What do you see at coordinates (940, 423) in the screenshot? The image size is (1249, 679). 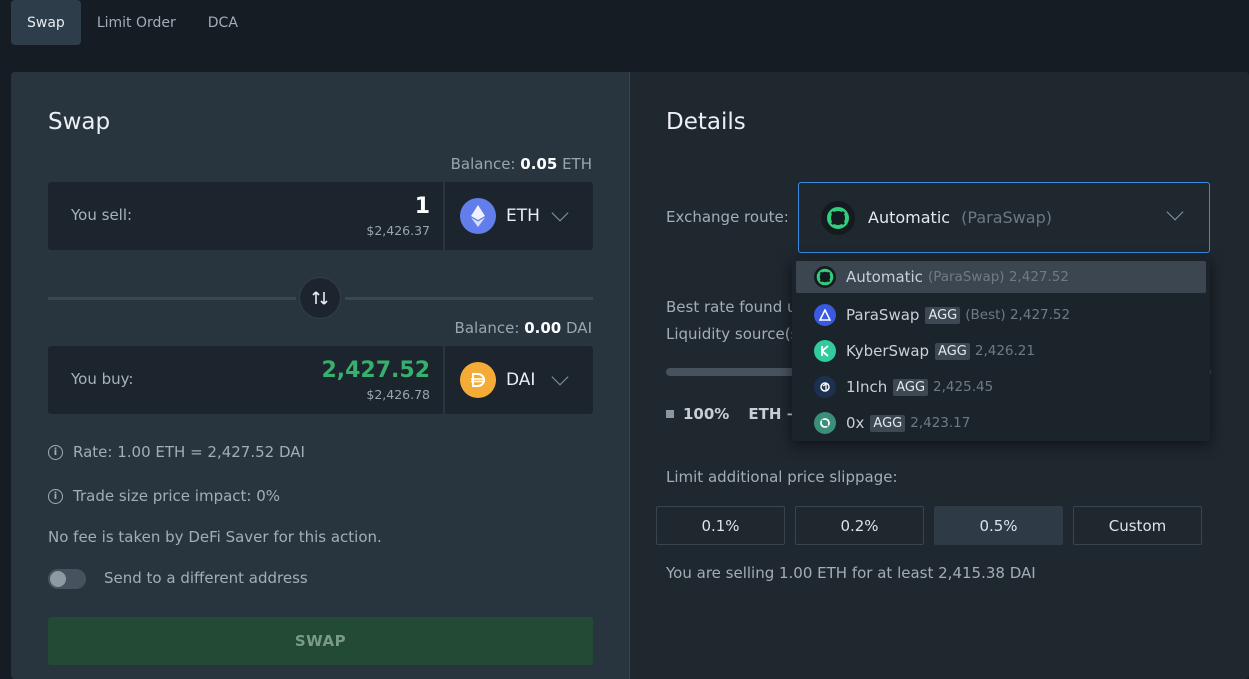 I see `route-option-sub: 2,423.17` at bounding box center [940, 423].